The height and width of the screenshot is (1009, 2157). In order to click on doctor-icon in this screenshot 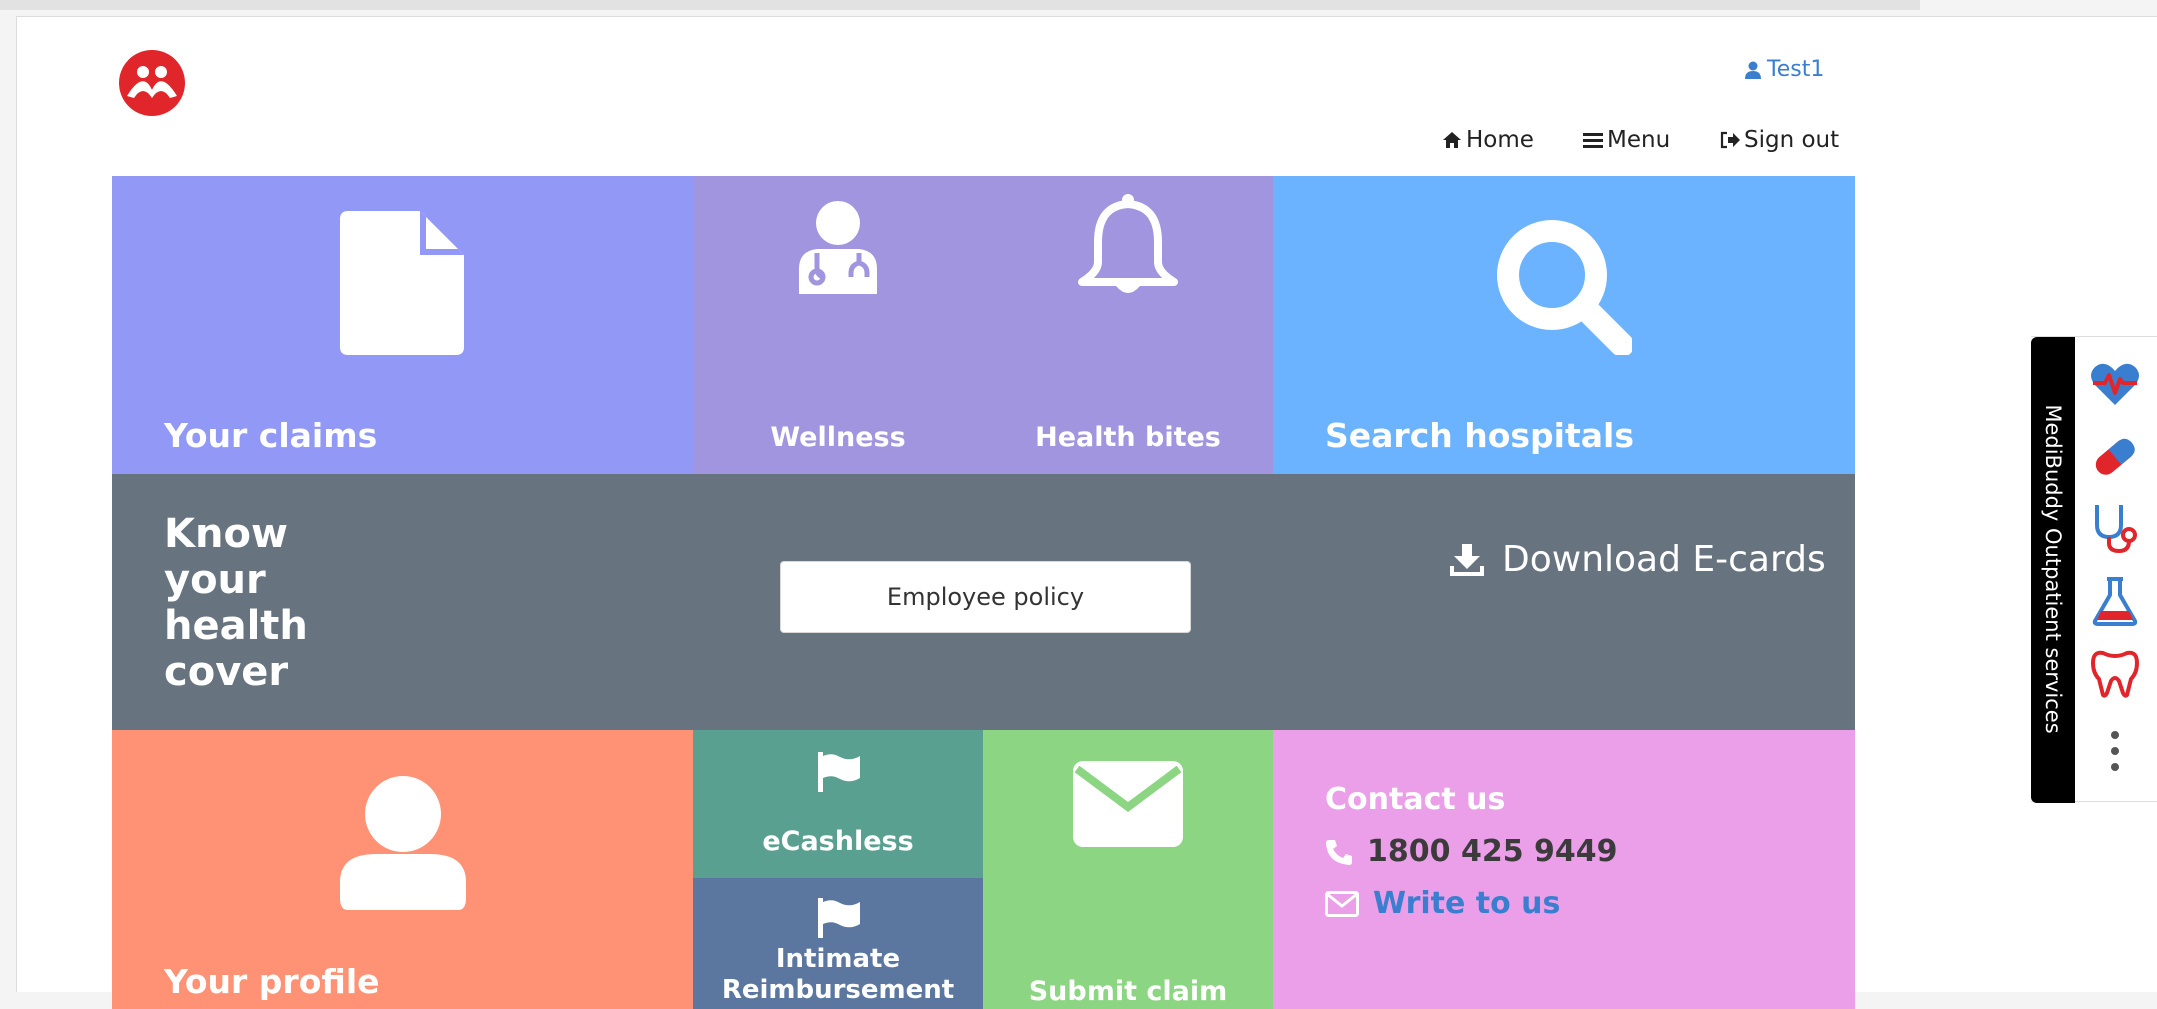, I will do `click(838, 247)`.